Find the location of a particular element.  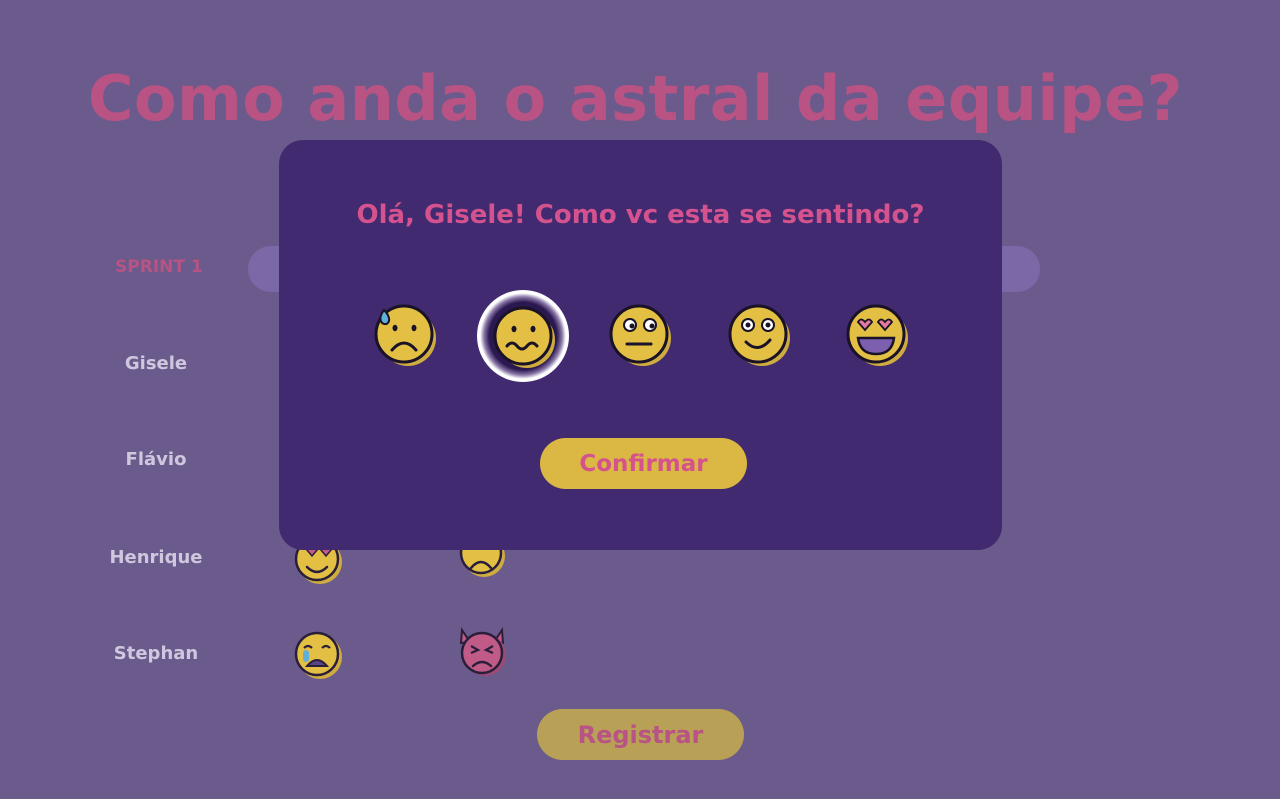

angry-devil-emoji-icon is located at coordinates (482, 651).